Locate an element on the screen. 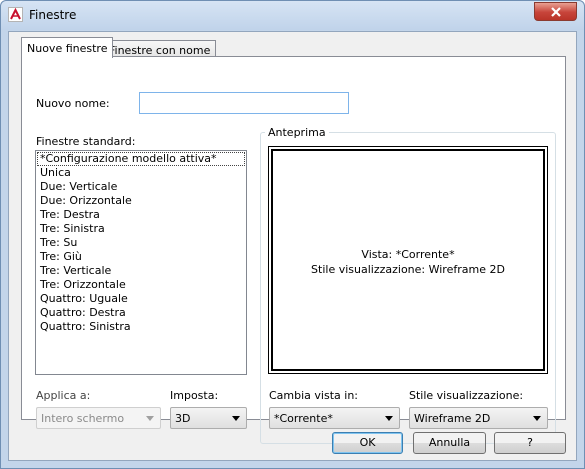 This screenshot has height=469, width=585. visual-style-select: Wireframe 2D is located at coordinates (478, 418).